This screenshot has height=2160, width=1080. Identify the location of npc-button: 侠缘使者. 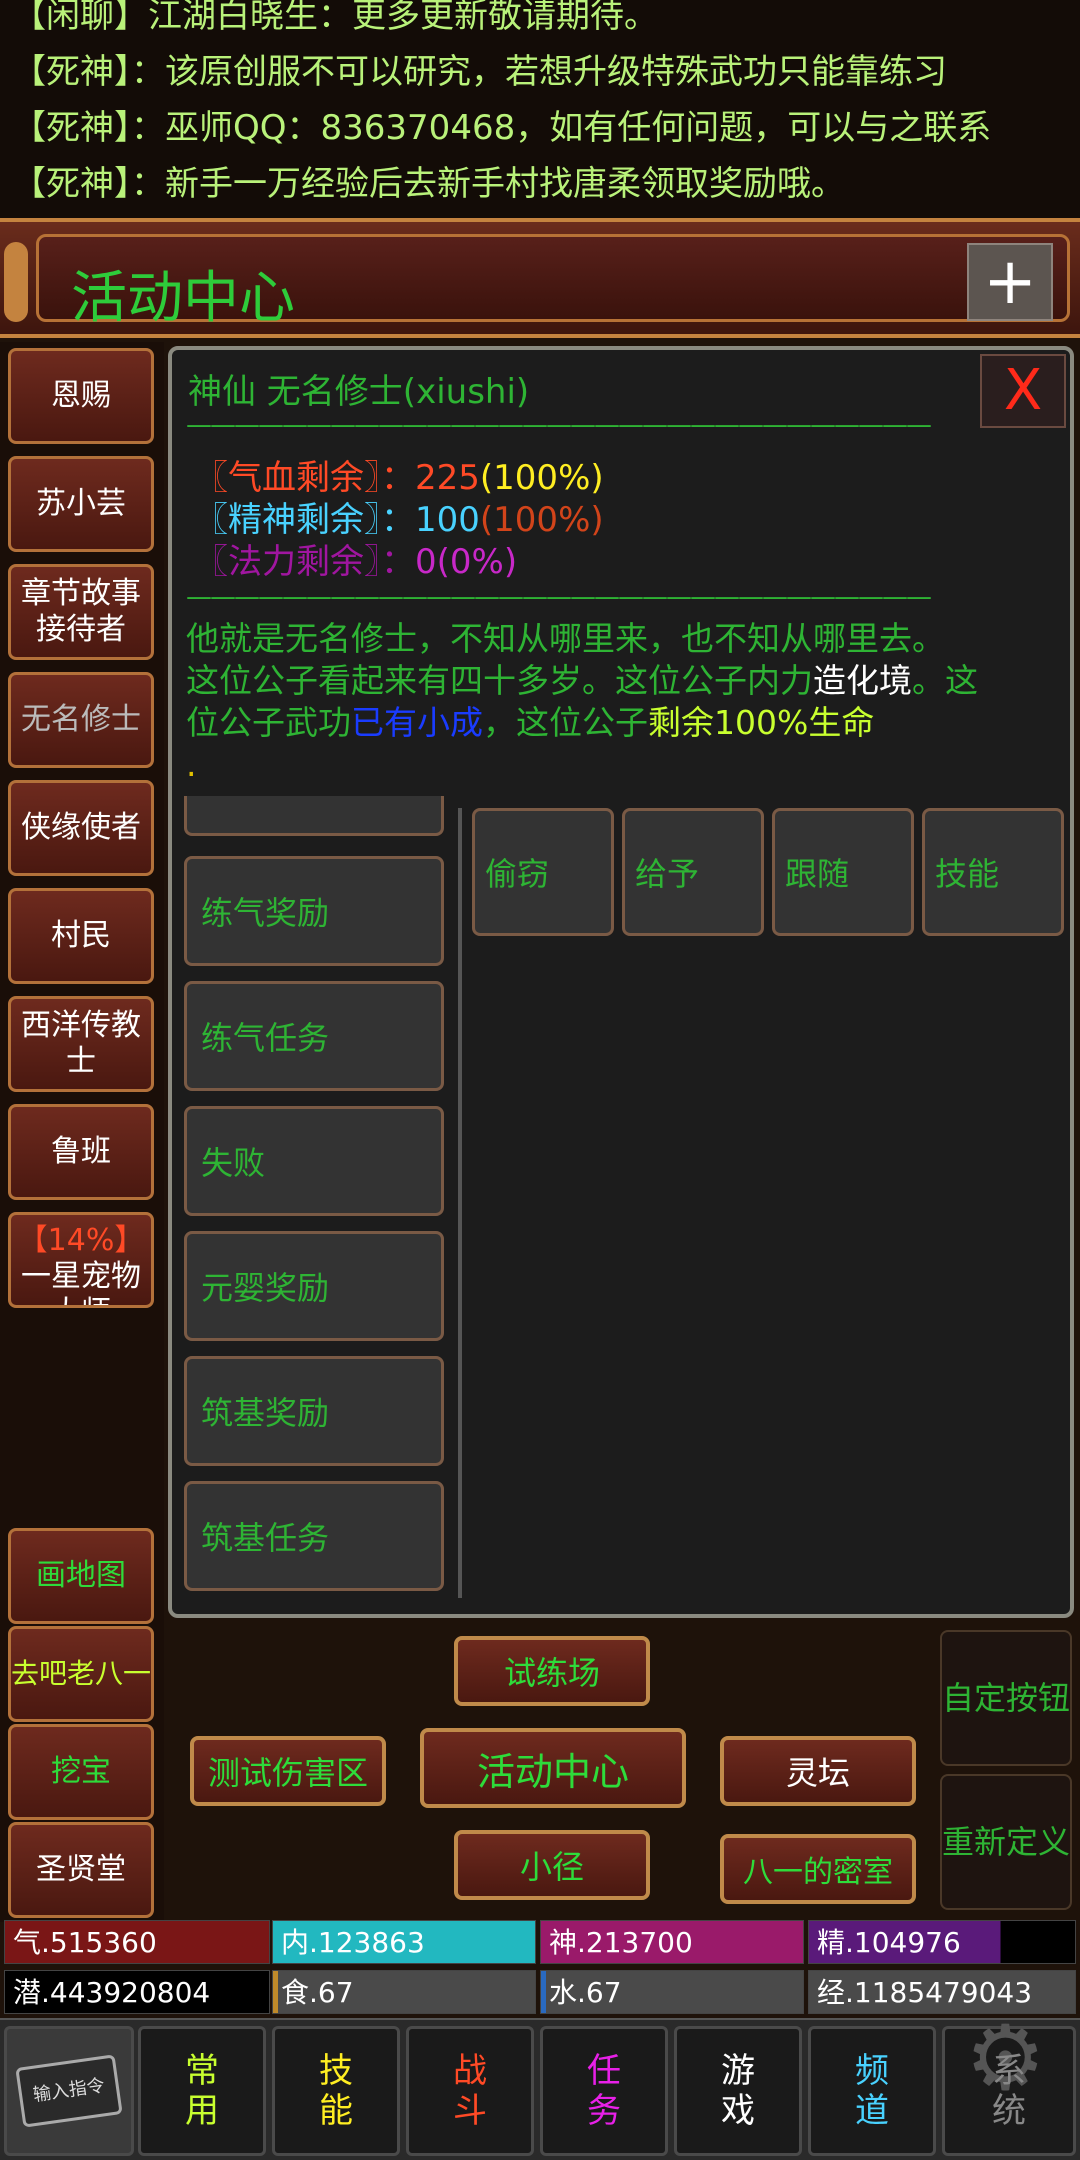
(81, 828).